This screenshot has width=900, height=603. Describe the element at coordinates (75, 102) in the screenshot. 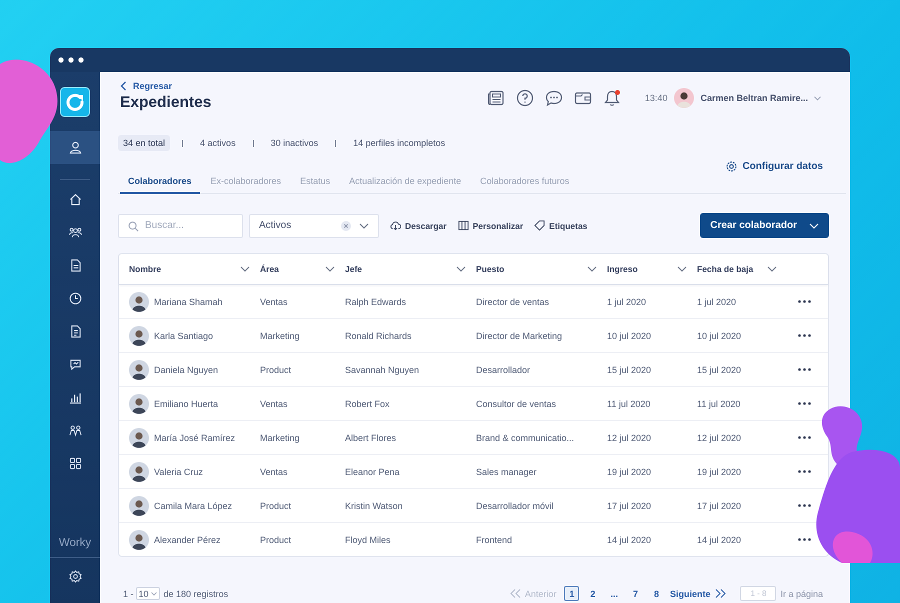

I see `logo-icon` at that location.